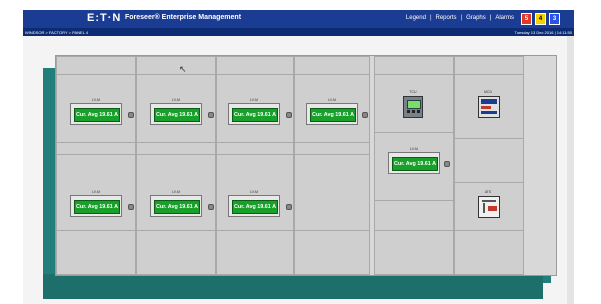  What do you see at coordinates (446, 18) in the screenshot?
I see `nav-reports: Reports` at bounding box center [446, 18].